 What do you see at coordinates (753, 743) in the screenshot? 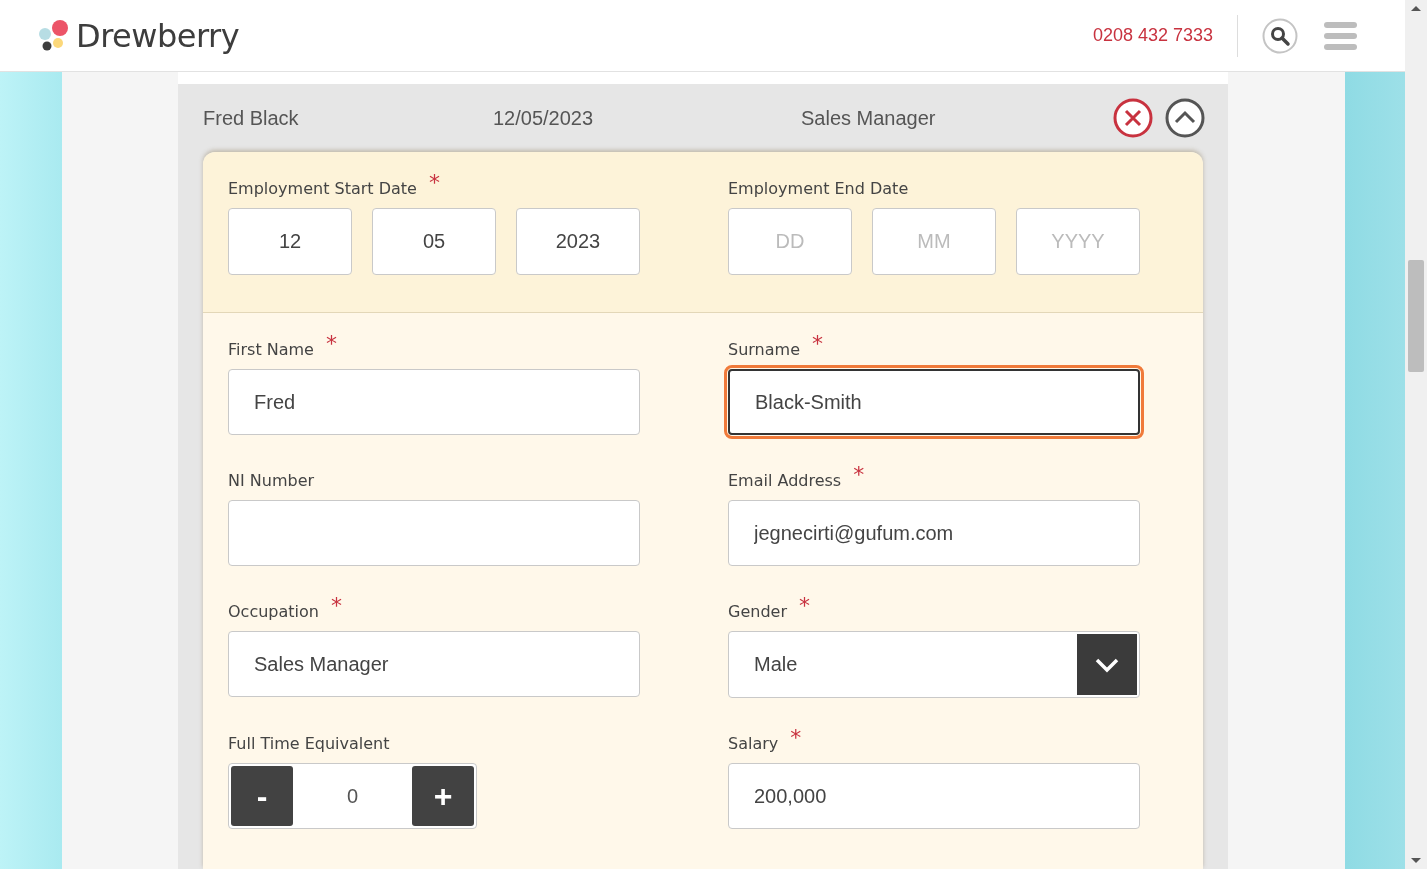
I see `field-label: Salary` at bounding box center [753, 743].